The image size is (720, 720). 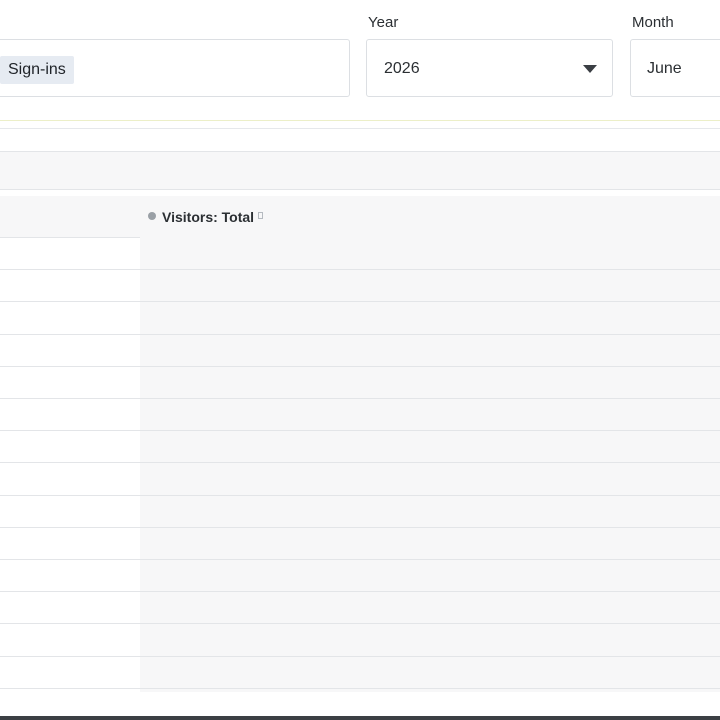 I want to click on series-header: Visitors: Total, so click(x=208, y=217).